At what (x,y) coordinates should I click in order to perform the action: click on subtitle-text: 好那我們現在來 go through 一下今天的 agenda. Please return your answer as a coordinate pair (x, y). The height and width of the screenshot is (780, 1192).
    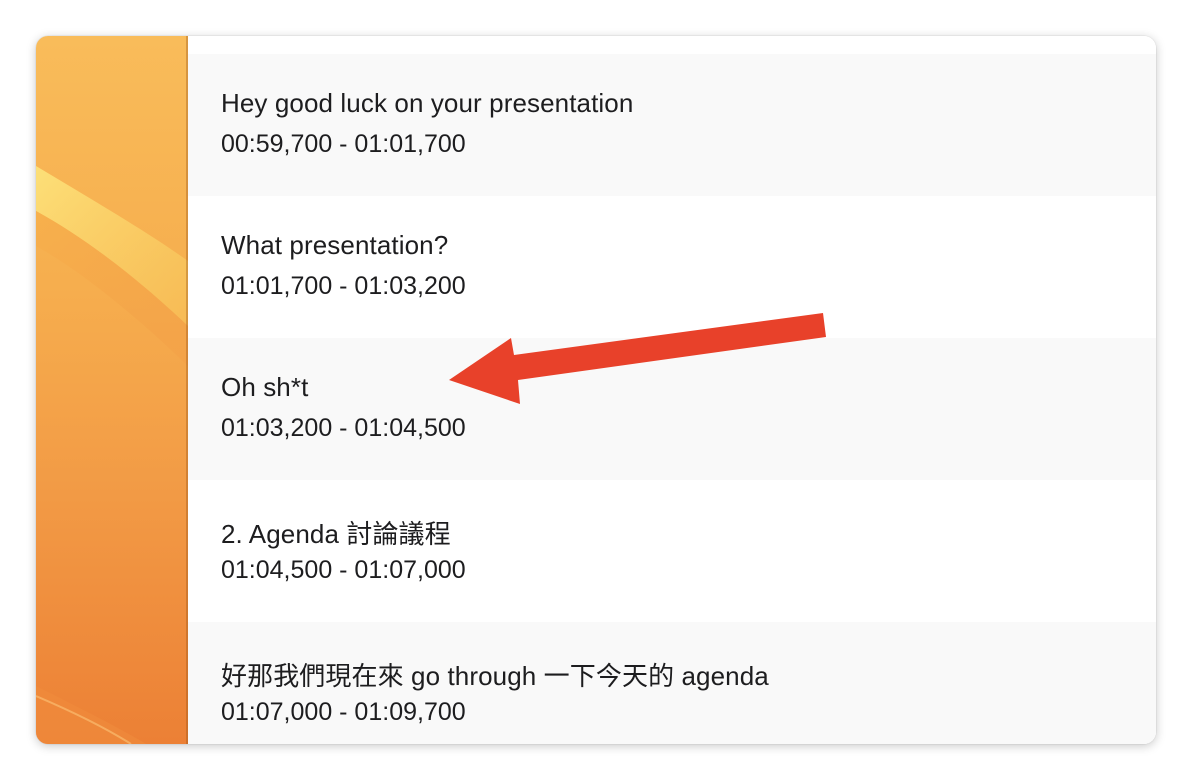
    Looking at the image, I should click on (495, 676).